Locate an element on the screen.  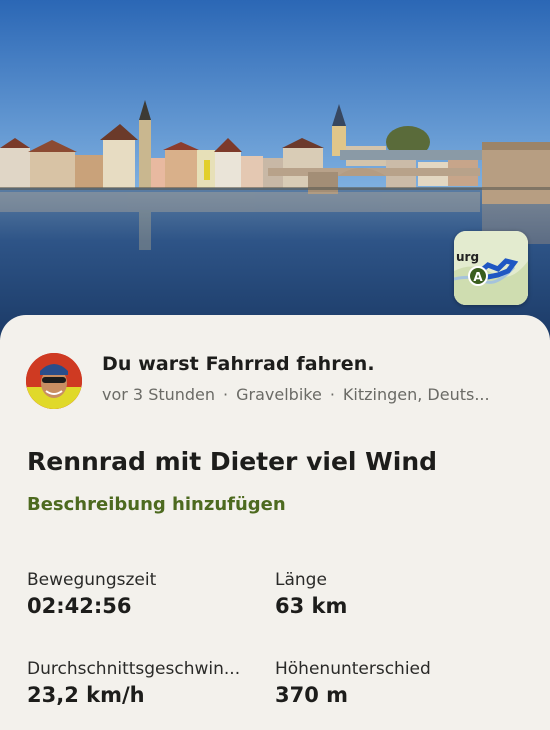
stat-value: 370 m is located at coordinates (312, 695).